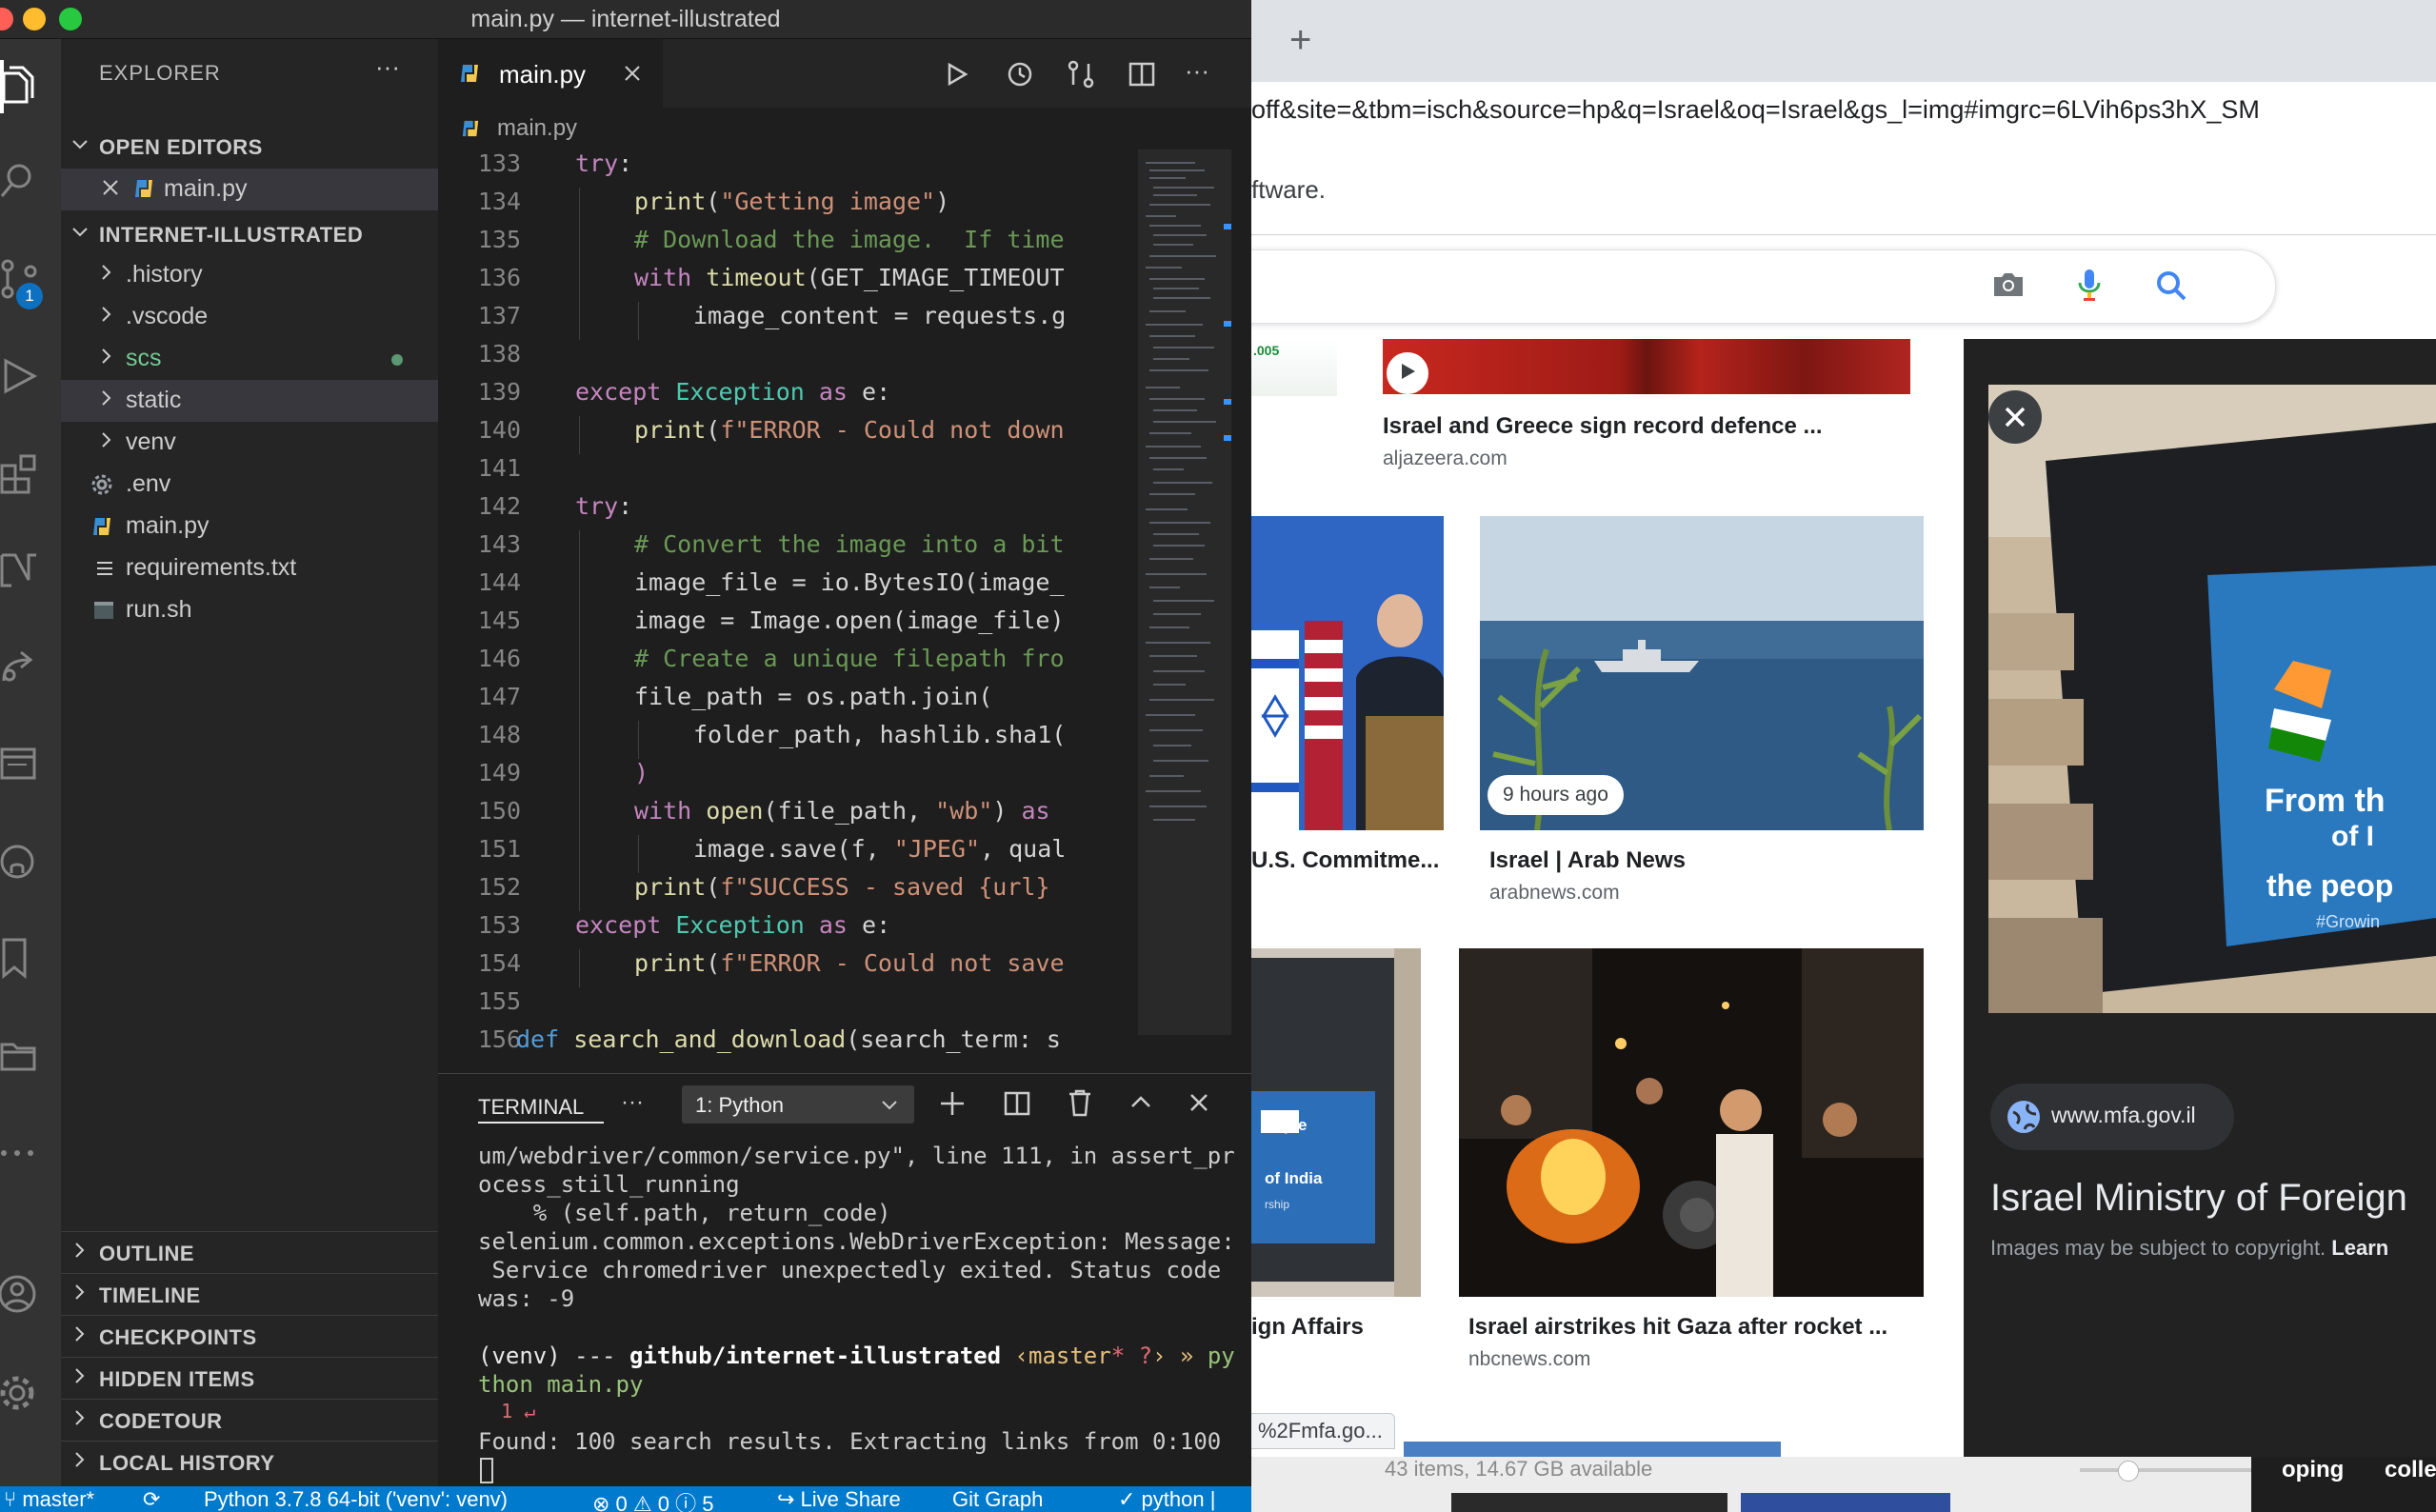 This screenshot has width=2436, height=1512. Describe the element at coordinates (250, 485) in the screenshot. I see `tree-item-env: .env` at that location.